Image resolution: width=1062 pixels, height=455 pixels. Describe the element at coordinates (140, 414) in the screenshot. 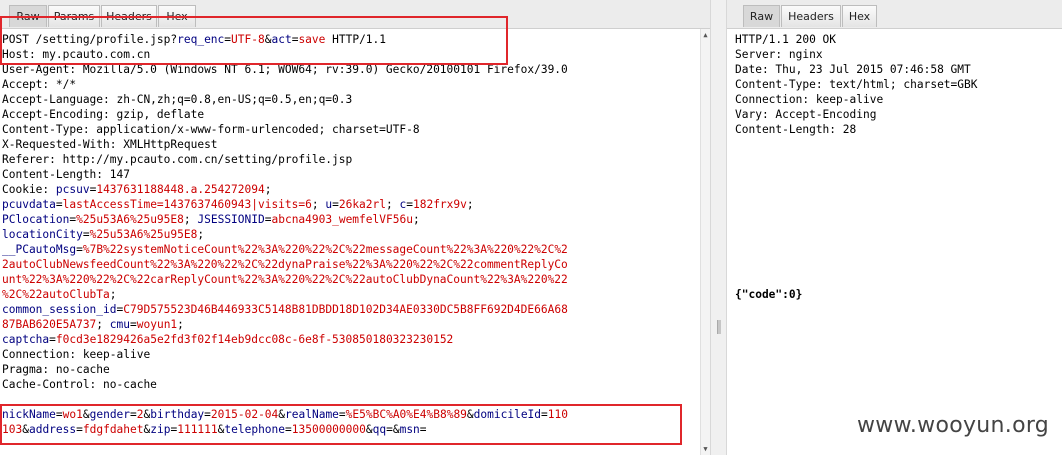

I see `param-value: 2` at that location.